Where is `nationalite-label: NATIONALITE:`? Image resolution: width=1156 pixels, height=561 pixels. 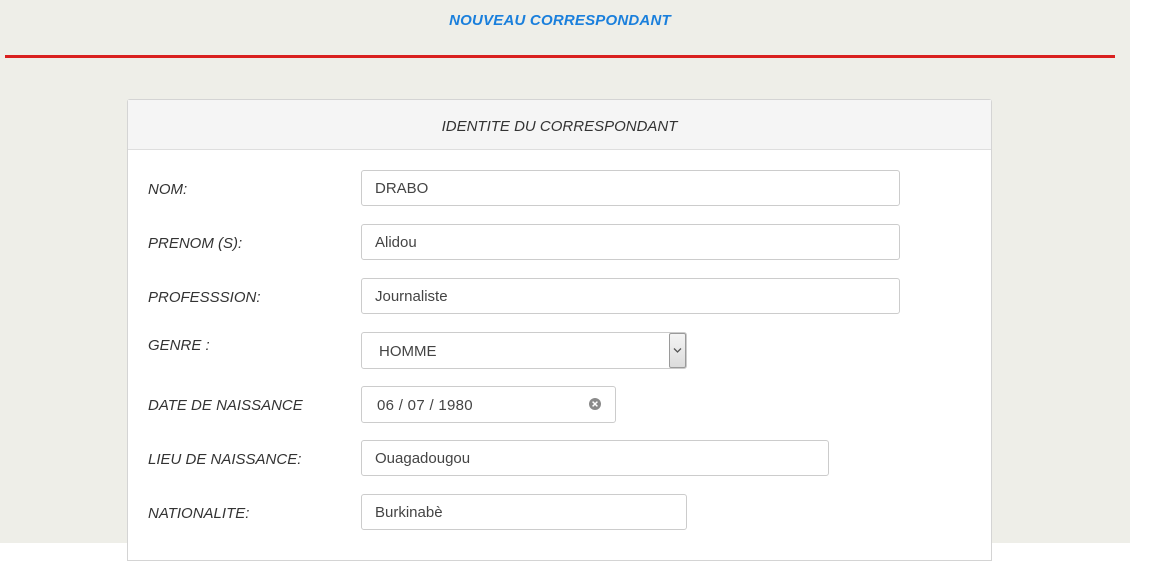
nationalite-label: NATIONALITE: is located at coordinates (199, 513).